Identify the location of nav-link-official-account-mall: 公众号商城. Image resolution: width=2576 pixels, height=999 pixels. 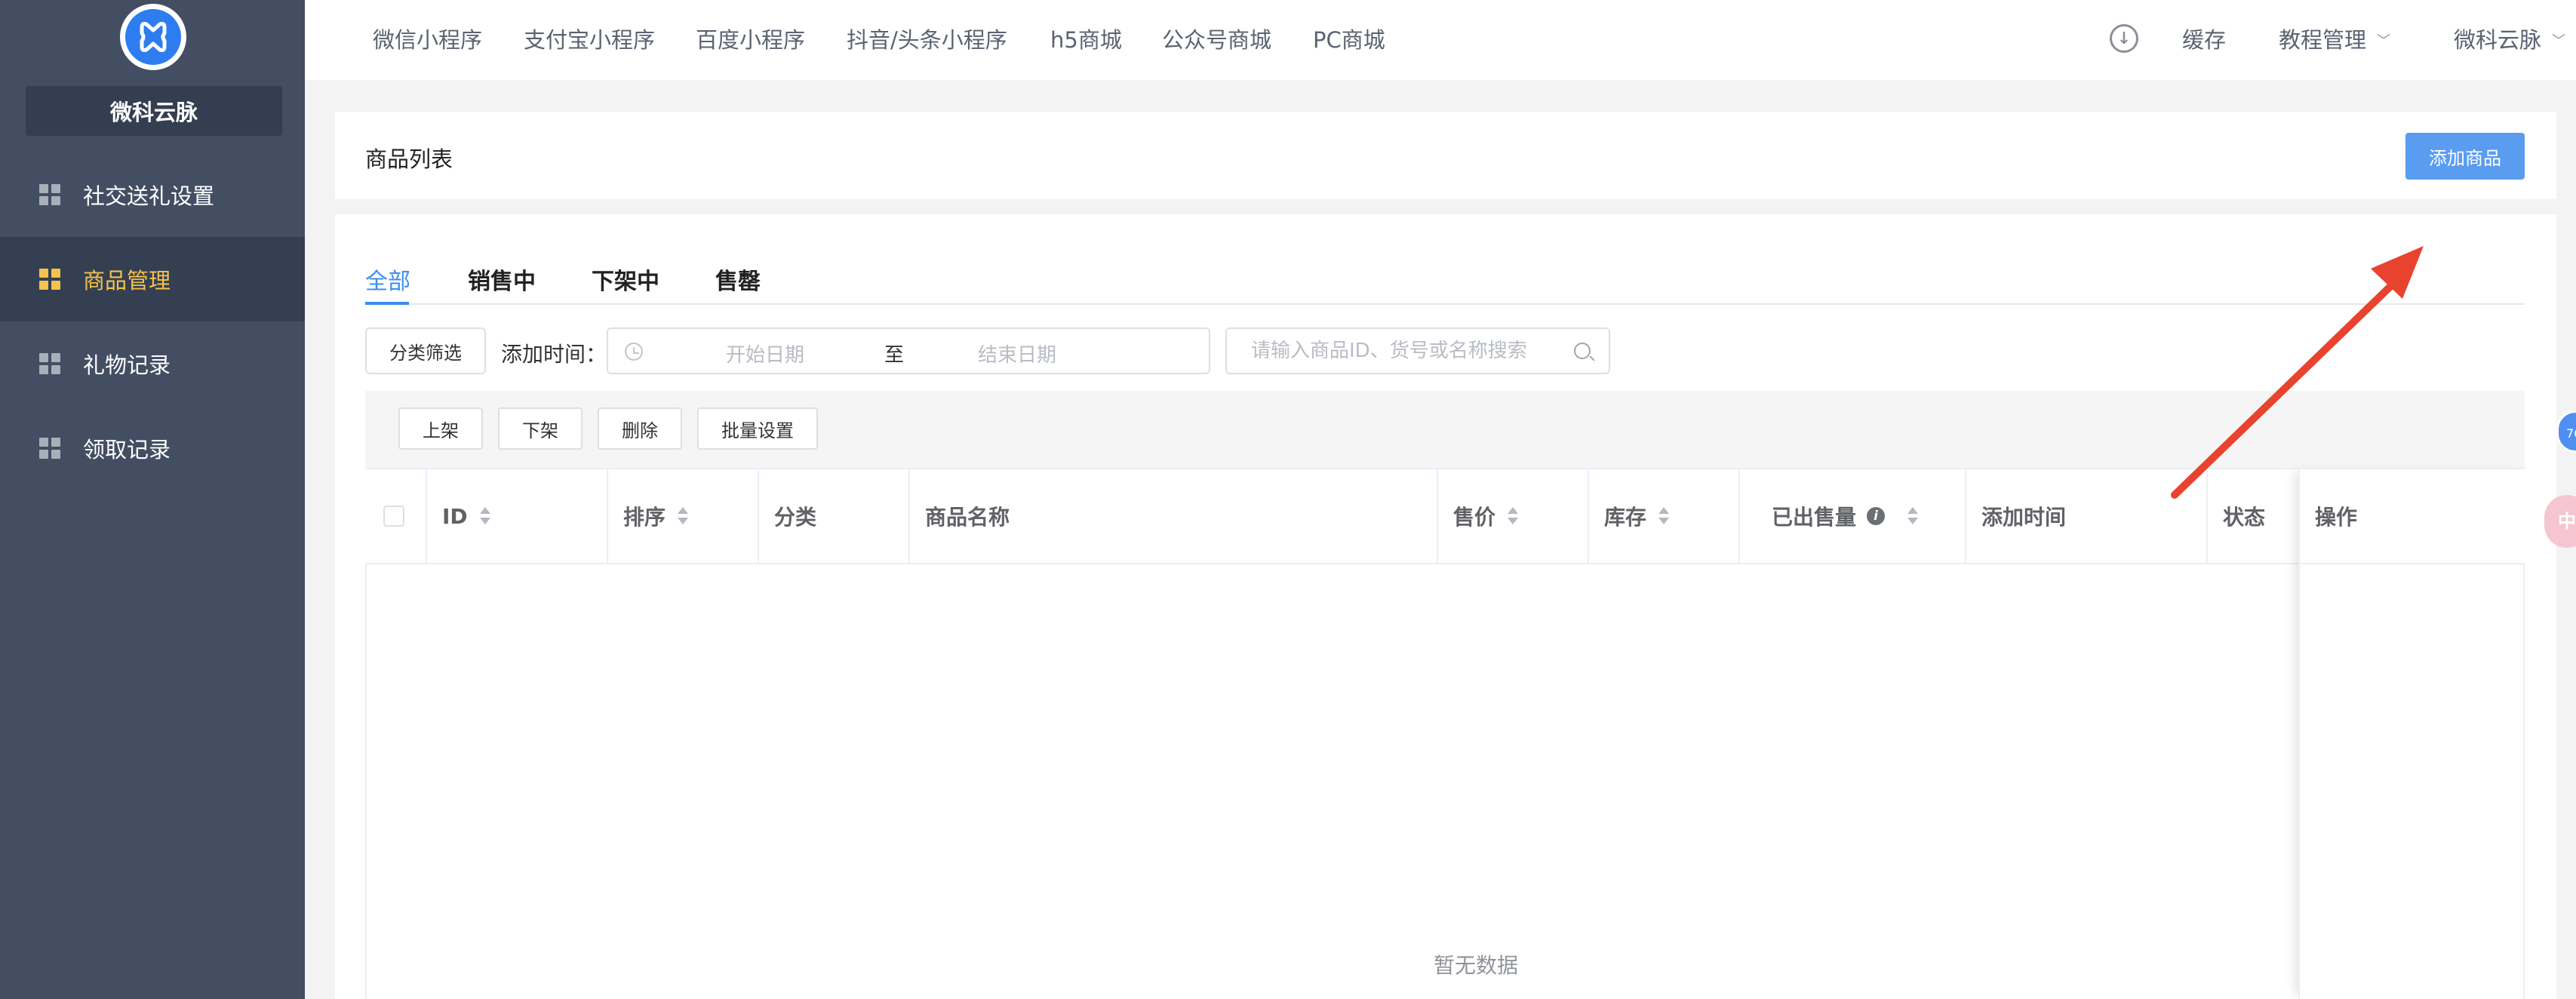
(1216, 39).